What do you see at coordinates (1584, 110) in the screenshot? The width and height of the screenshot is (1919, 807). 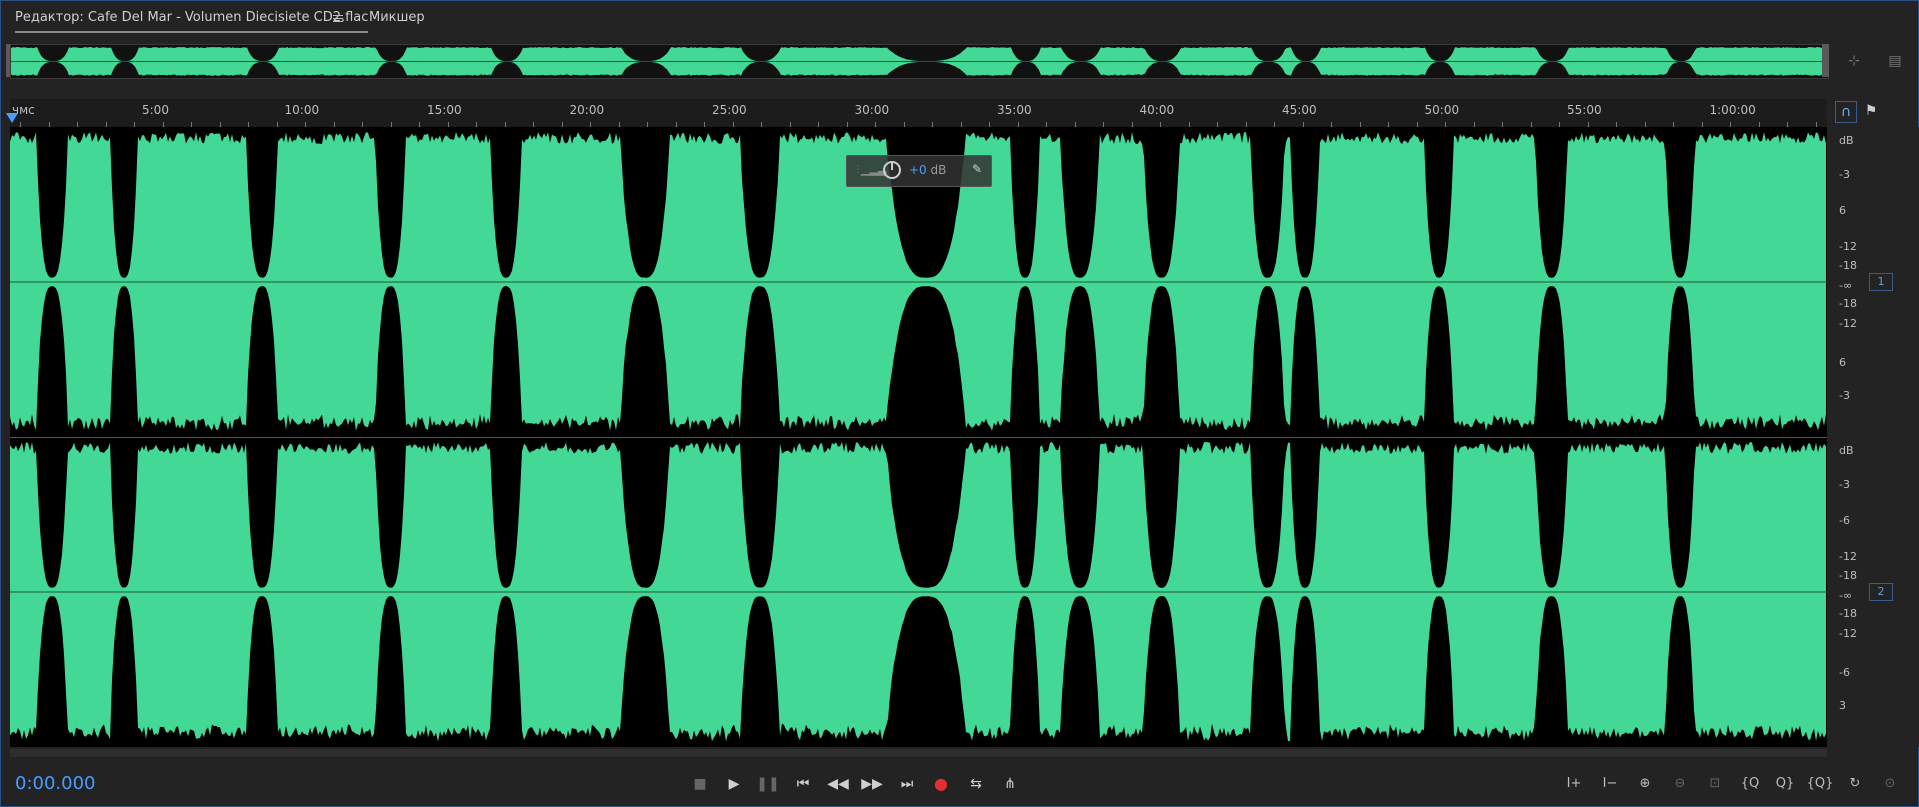 I see `ruler-tick-label: 55:00` at bounding box center [1584, 110].